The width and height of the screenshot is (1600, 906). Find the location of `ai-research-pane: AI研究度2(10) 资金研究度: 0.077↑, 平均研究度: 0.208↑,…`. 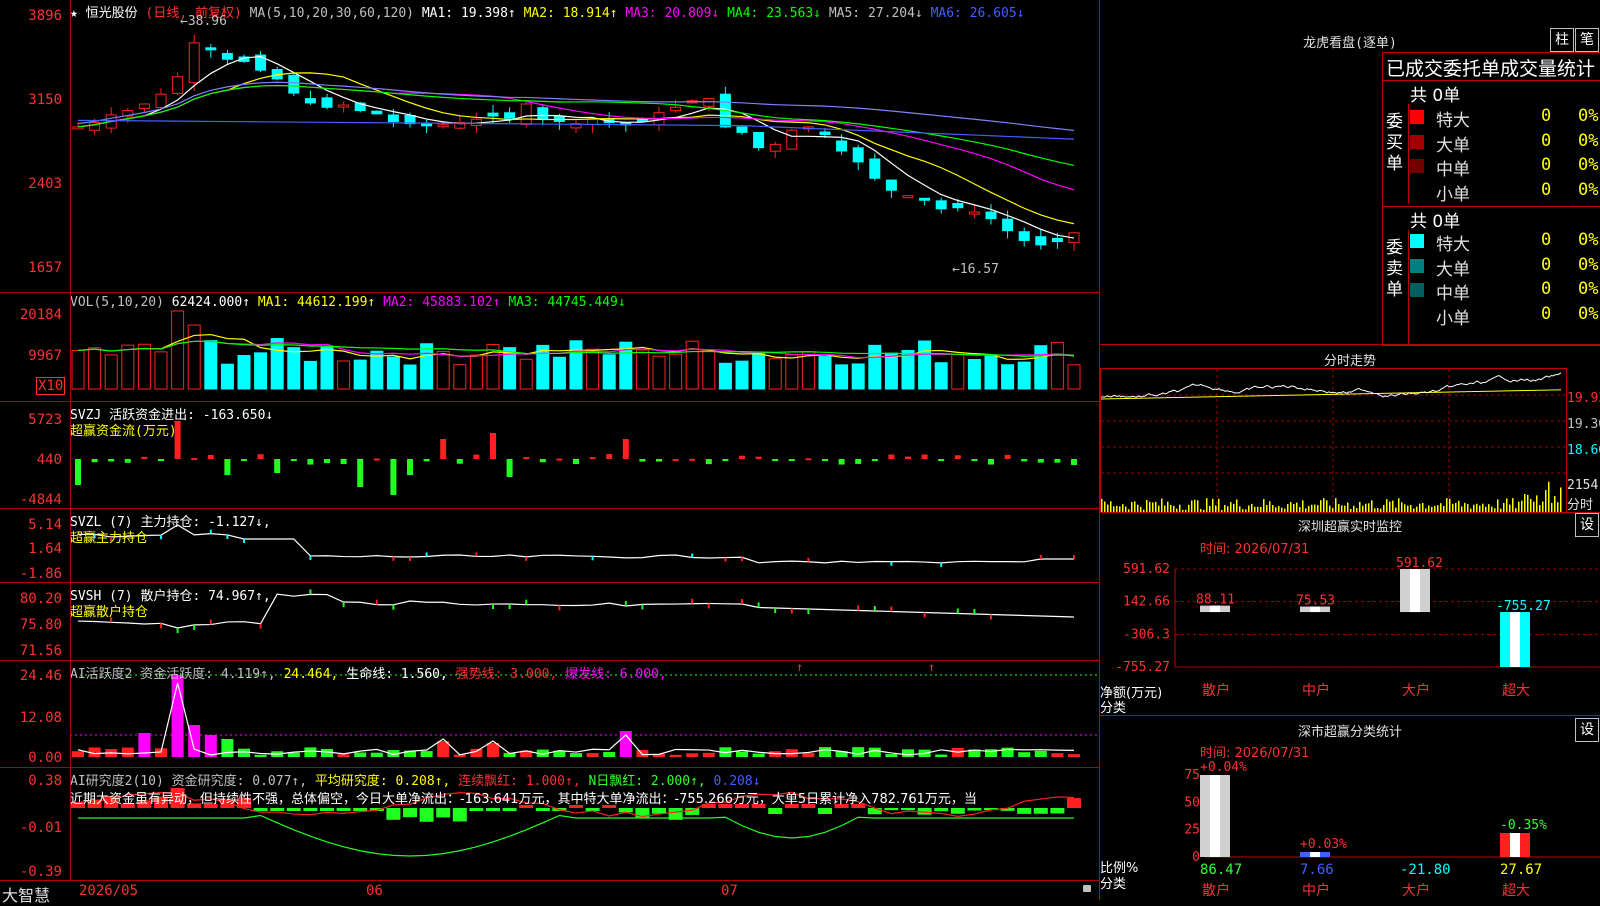

ai-research-pane: AI研究度2(10) 资金研究度: 0.077↑, 平均研究度: 0.208↑,… is located at coordinates (550, 824).